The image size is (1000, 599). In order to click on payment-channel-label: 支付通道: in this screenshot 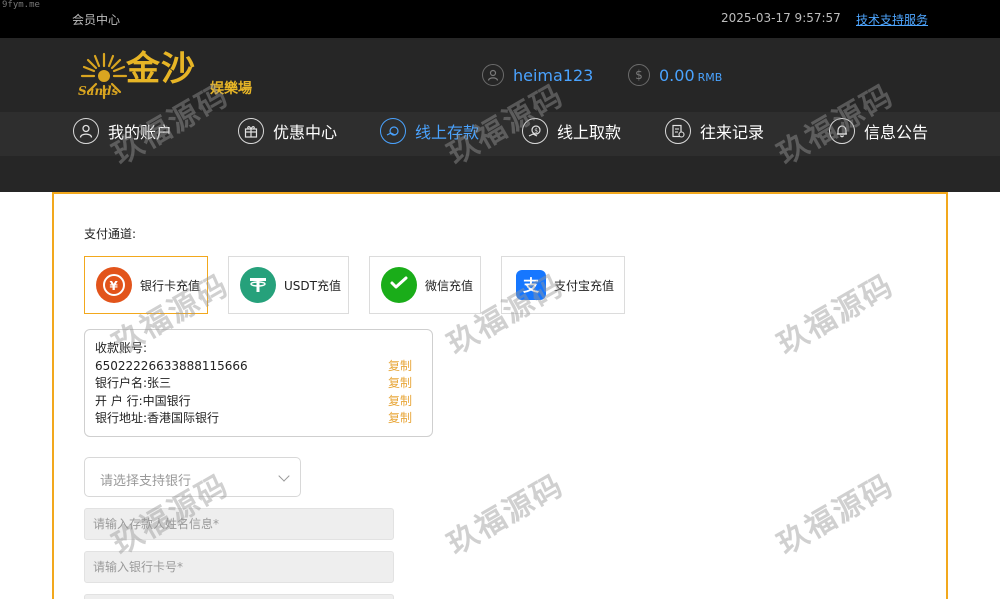, I will do `click(110, 234)`.